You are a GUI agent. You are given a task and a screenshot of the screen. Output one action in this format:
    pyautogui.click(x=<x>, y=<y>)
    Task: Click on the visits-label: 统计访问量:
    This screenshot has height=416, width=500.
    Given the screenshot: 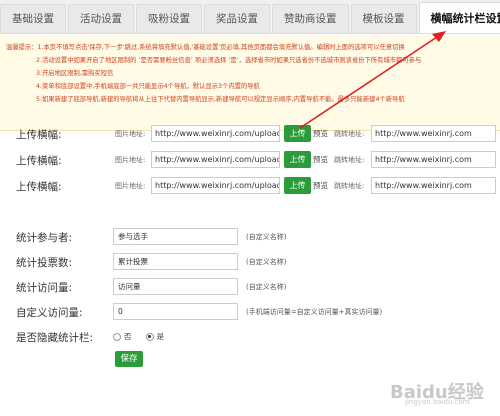 What is the action you would take?
    pyautogui.click(x=44, y=288)
    